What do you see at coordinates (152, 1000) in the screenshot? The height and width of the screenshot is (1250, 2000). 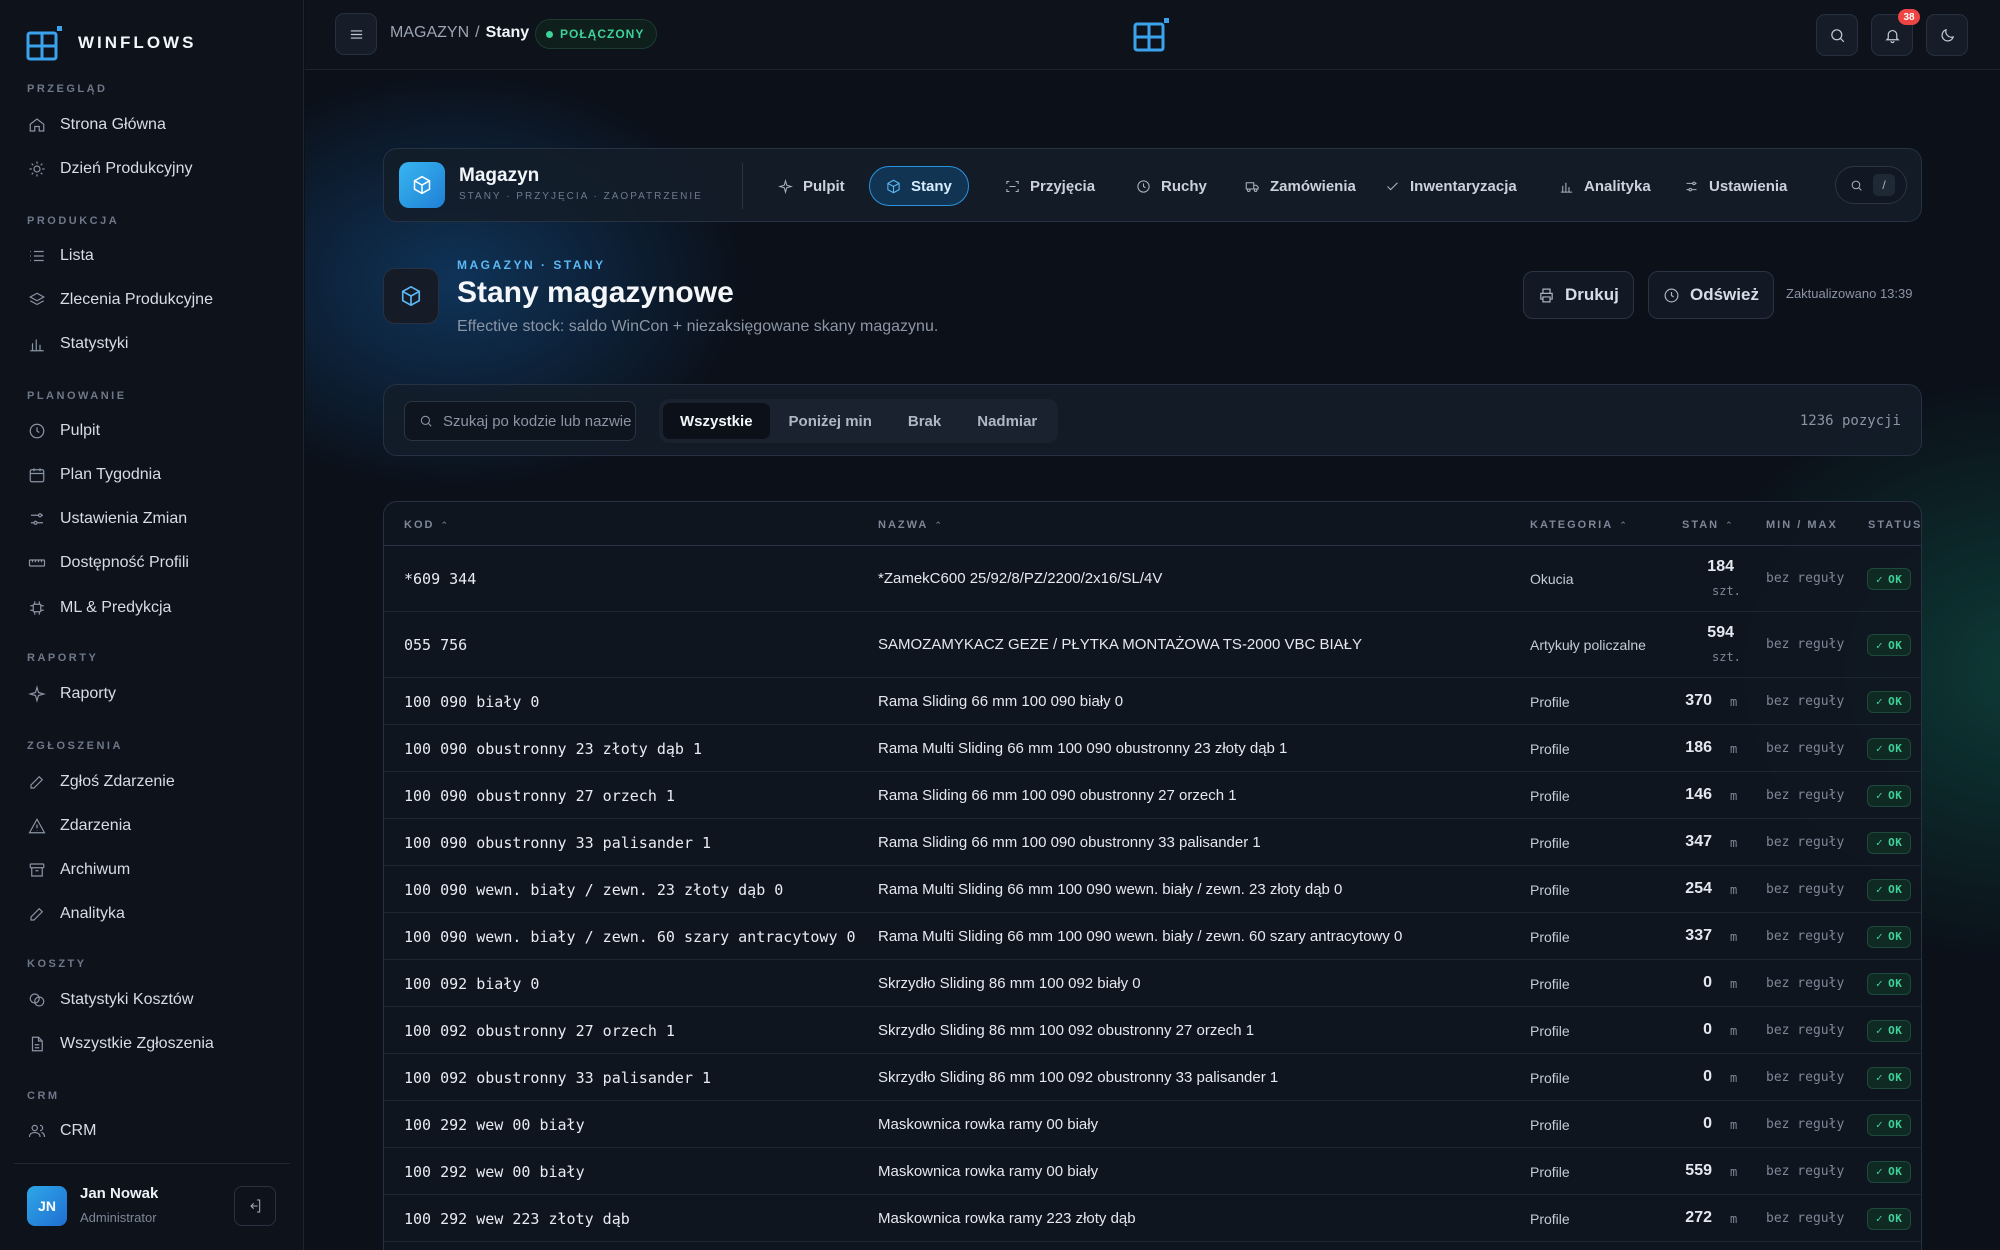 I see `sidebar-item-cost-stats: Statystyki Kosztów` at bounding box center [152, 1000].